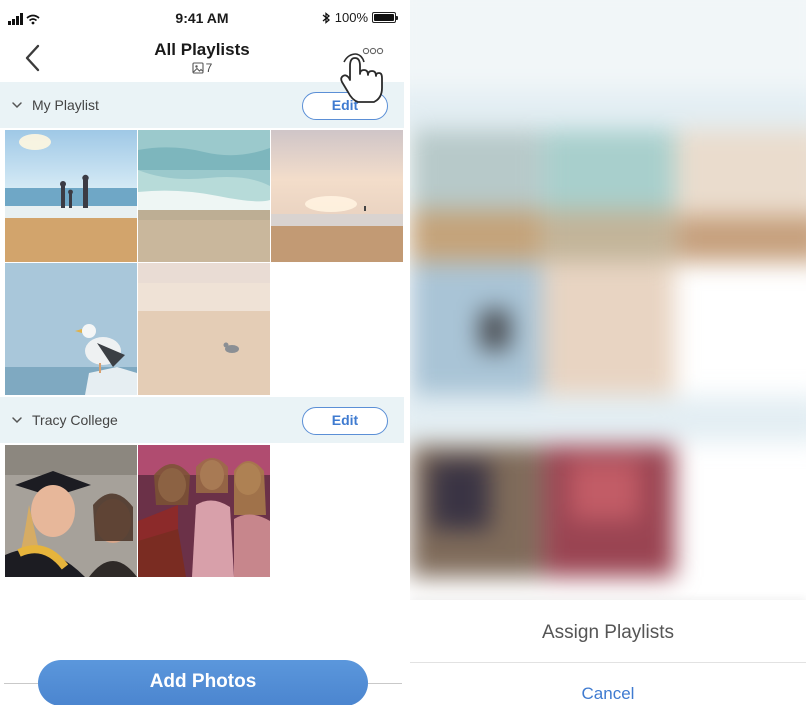 The height and width of the screenshot is (705, 806). Describe the element at coordinates (65, 105) in the screenshot. I see `section-title: My Playlist` at that location.